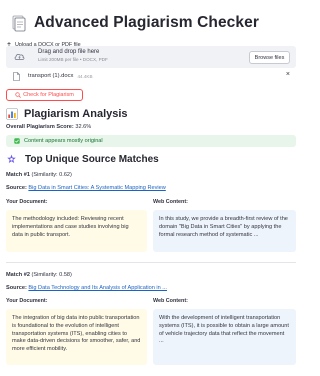 Image resolution: width=320 pixels, height=376 pixels. What do you see at coordinates (16, 76) in the screenshot?
I see `file-icon` at bounding box center [16, 76].